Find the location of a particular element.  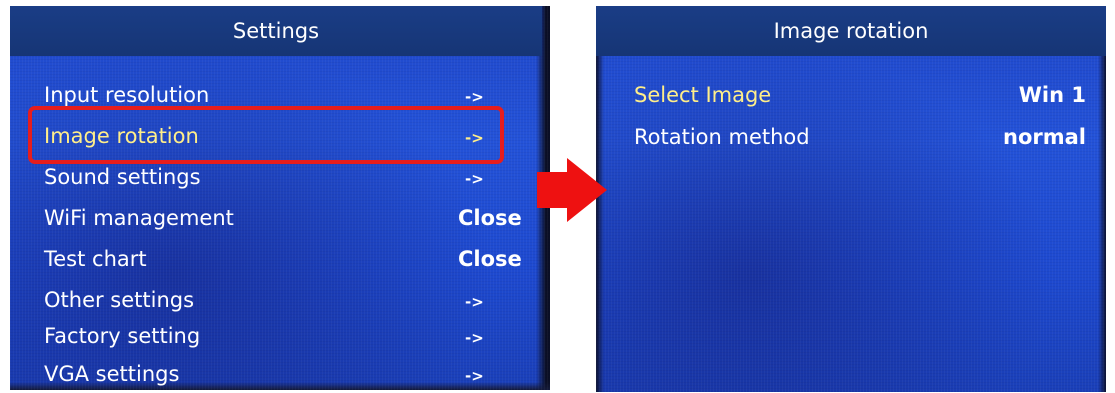

screen-bezel is located at coordinates (1102, 199).